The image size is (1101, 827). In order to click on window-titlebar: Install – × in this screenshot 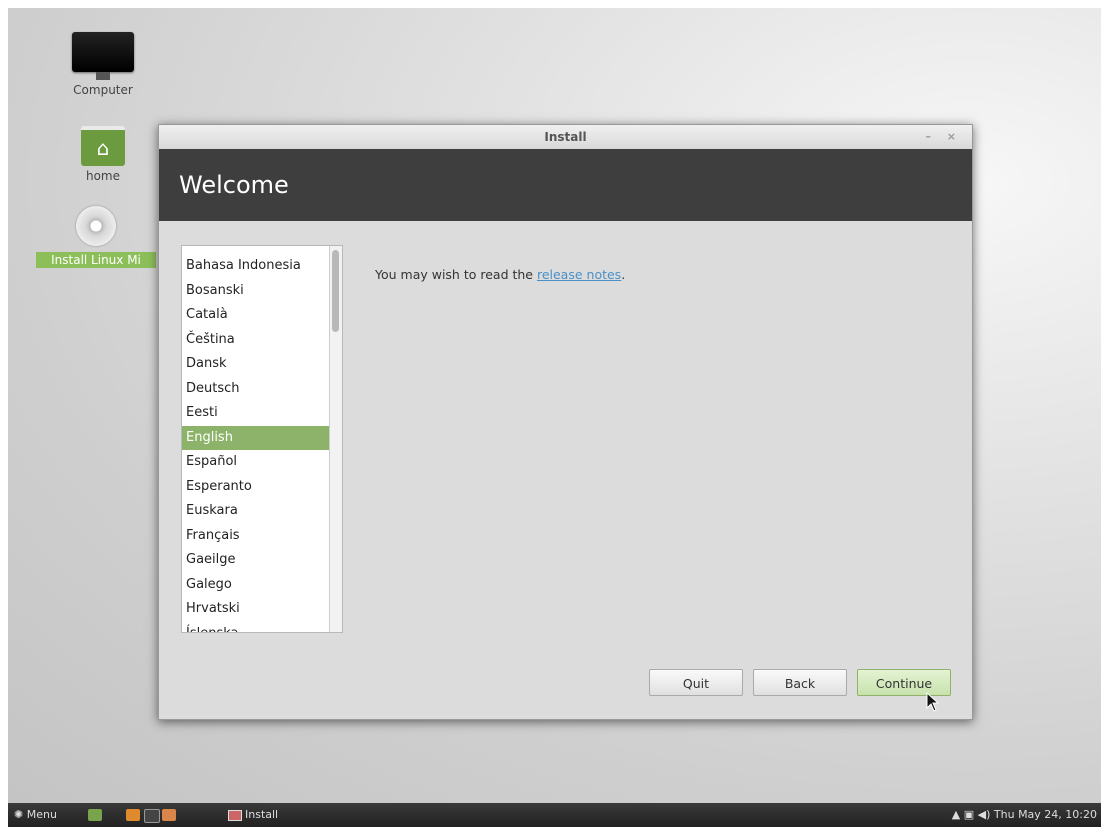, I will do `click(565, 137)`.